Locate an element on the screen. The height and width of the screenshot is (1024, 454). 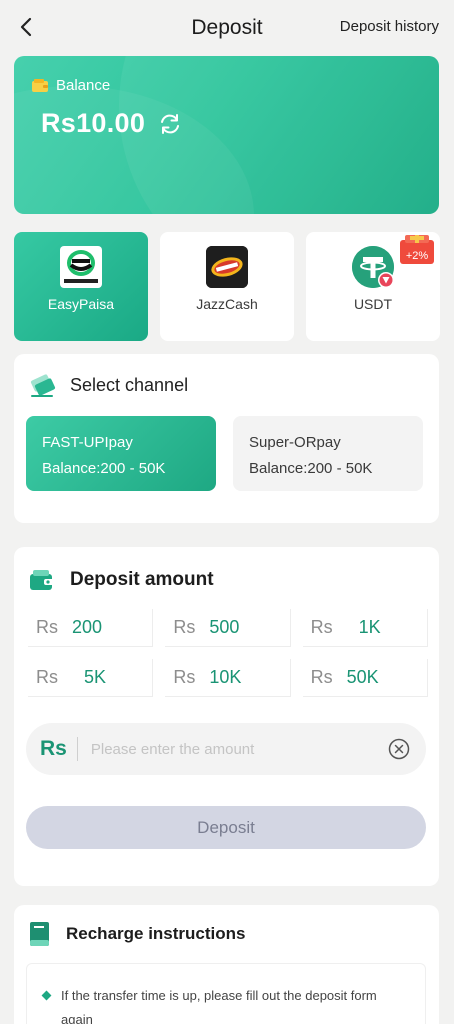
balance-amount-row: Rs10.00 is located at coordinates (112, 123).